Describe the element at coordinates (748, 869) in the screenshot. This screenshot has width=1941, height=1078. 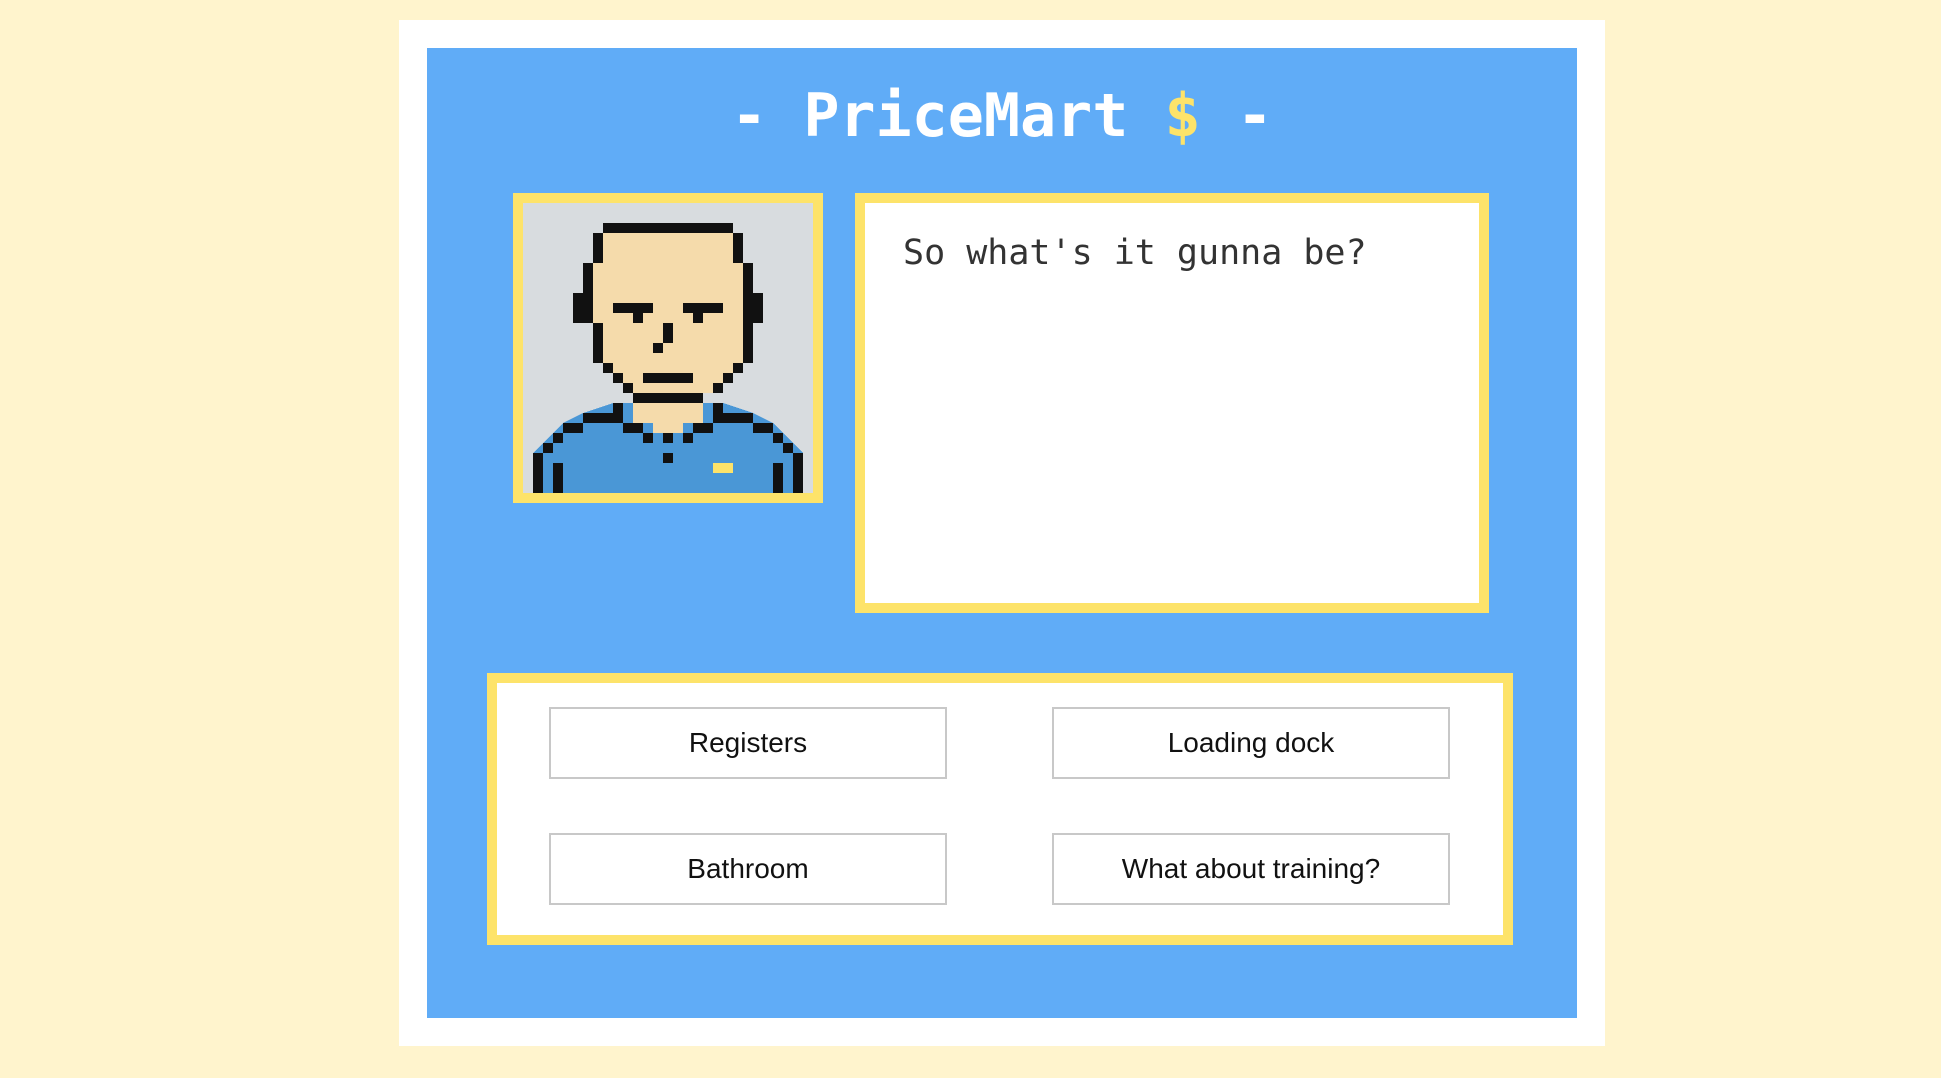
I see `choice-bathroom-button: Bathroom` at that location.